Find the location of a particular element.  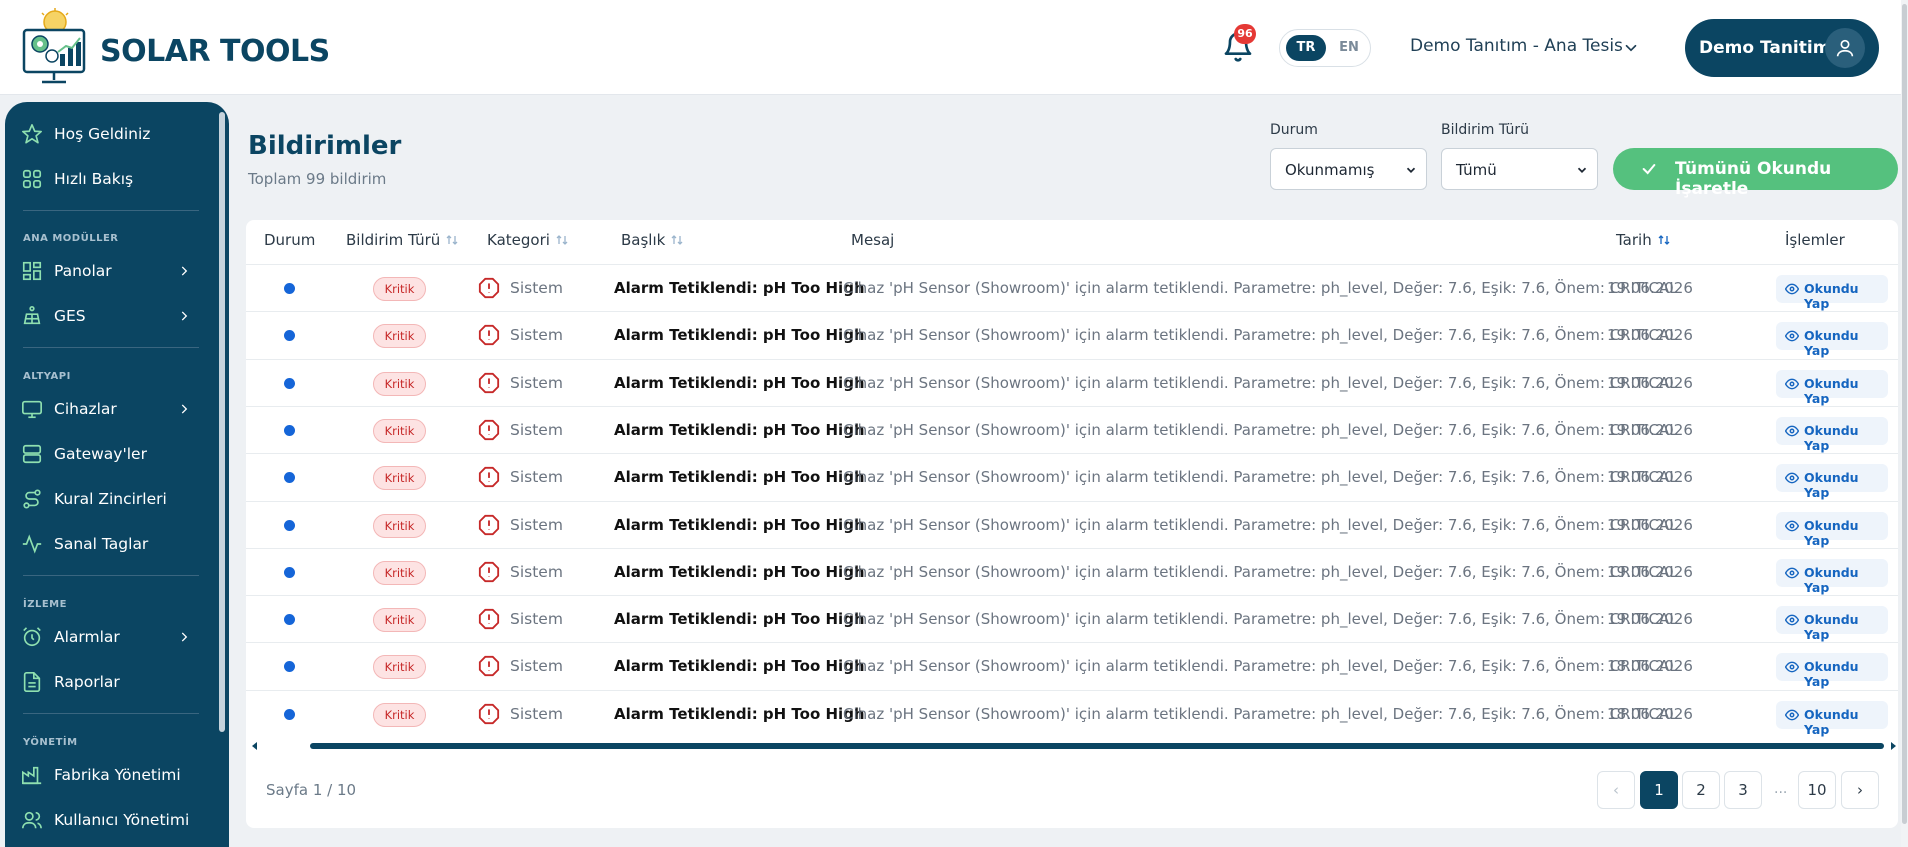

sidebar-item-virtual-tags: Sanal Taglar is located at coordinates (110, 544).